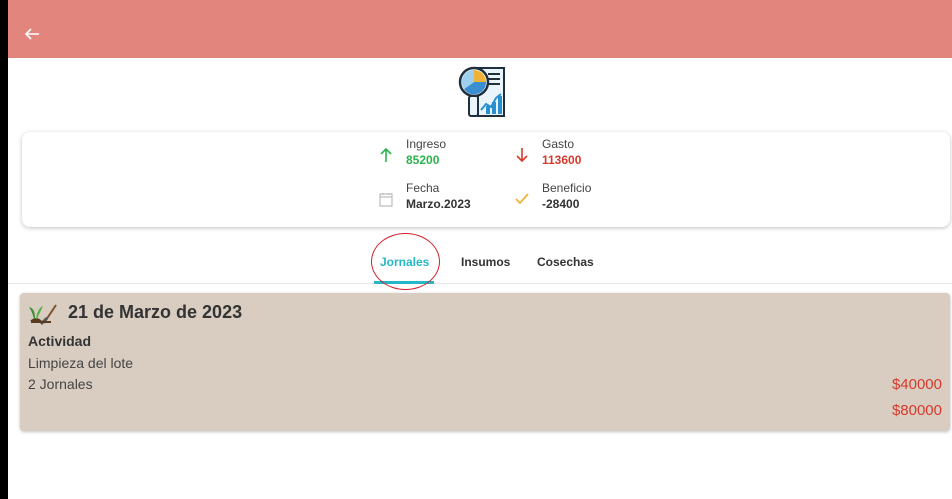  Describe the element at coordinates (43, 314) in the screenshot. I see `planting-icon` at that location.